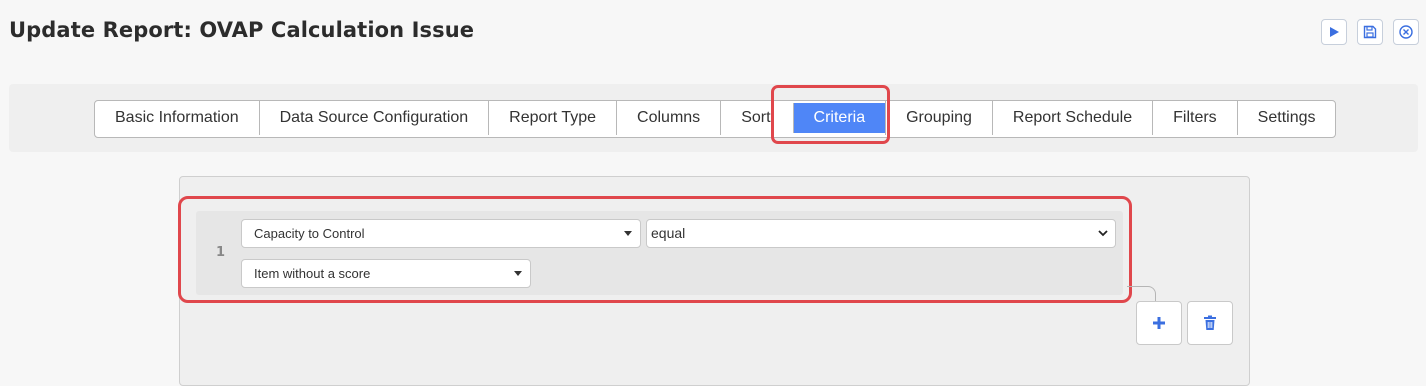 This screenshot has width=1426, height=386. I want to click on save-icon, so click(1370, 32).